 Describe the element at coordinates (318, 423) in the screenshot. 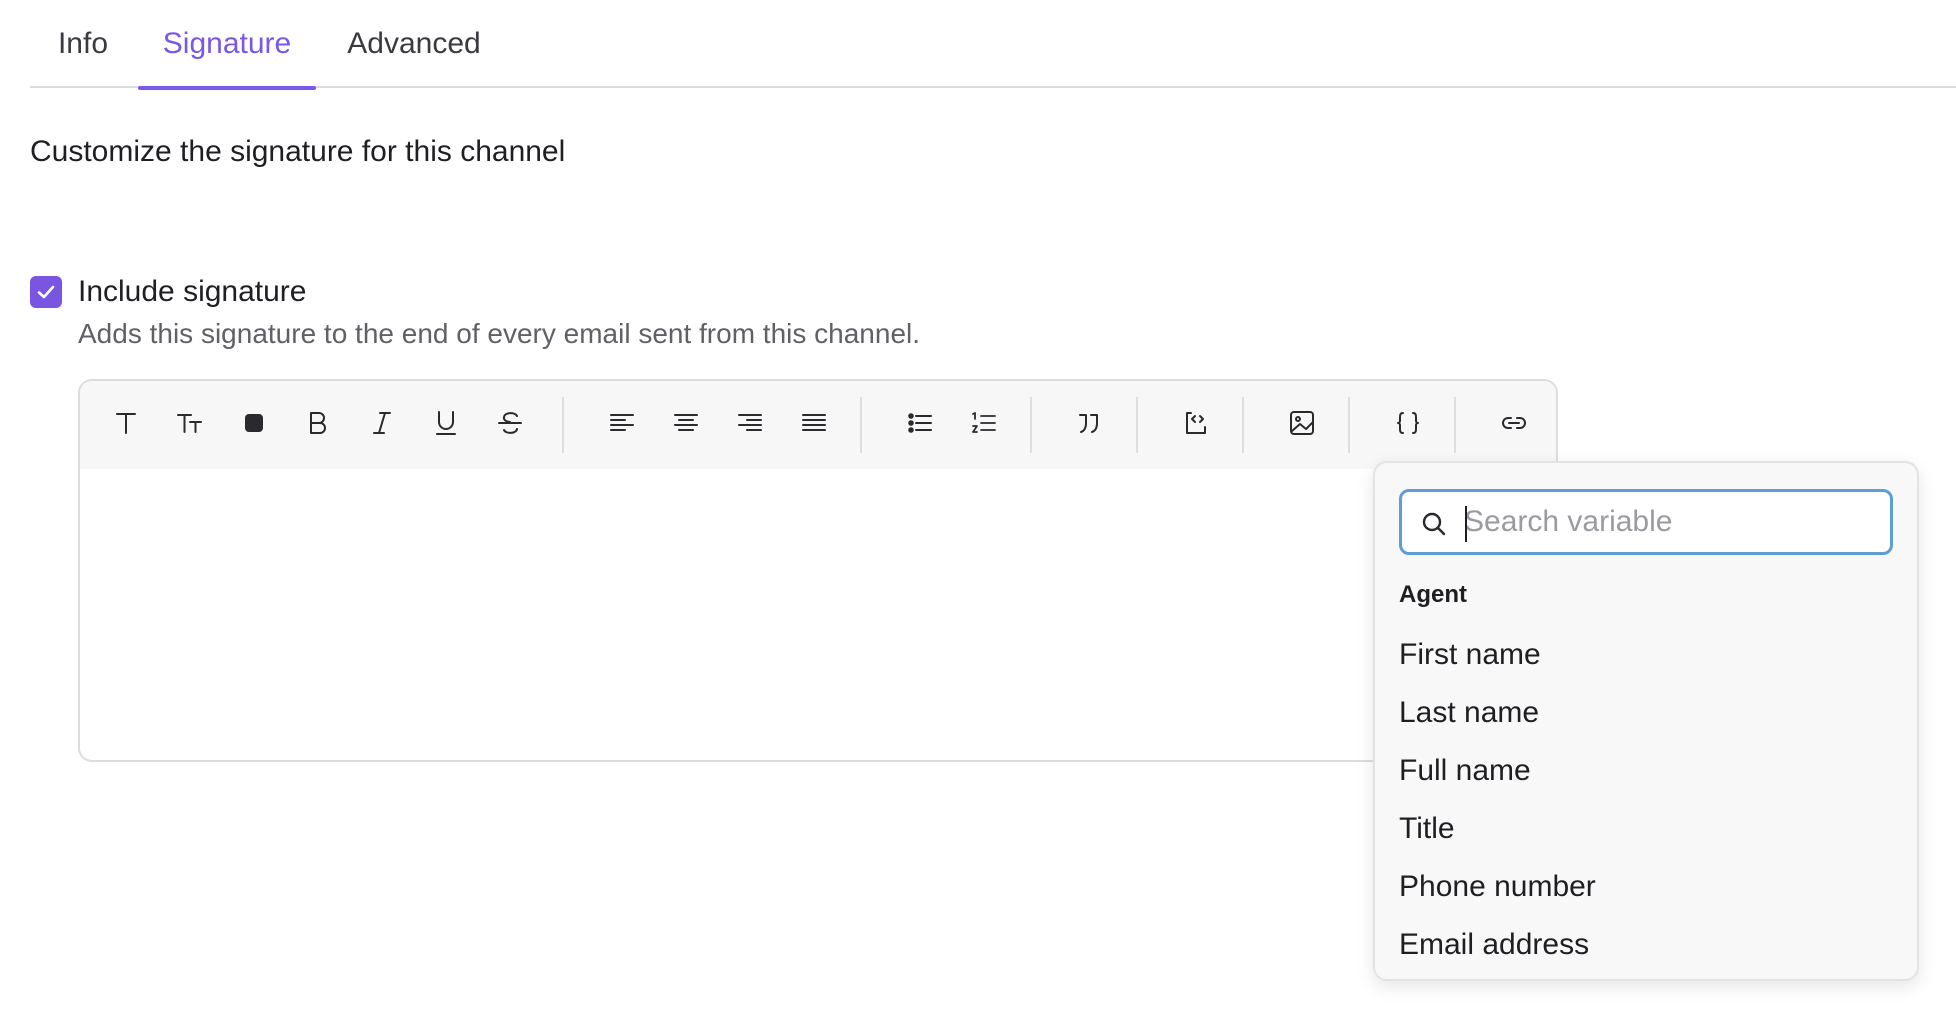

I see `bold-icon` at that location.